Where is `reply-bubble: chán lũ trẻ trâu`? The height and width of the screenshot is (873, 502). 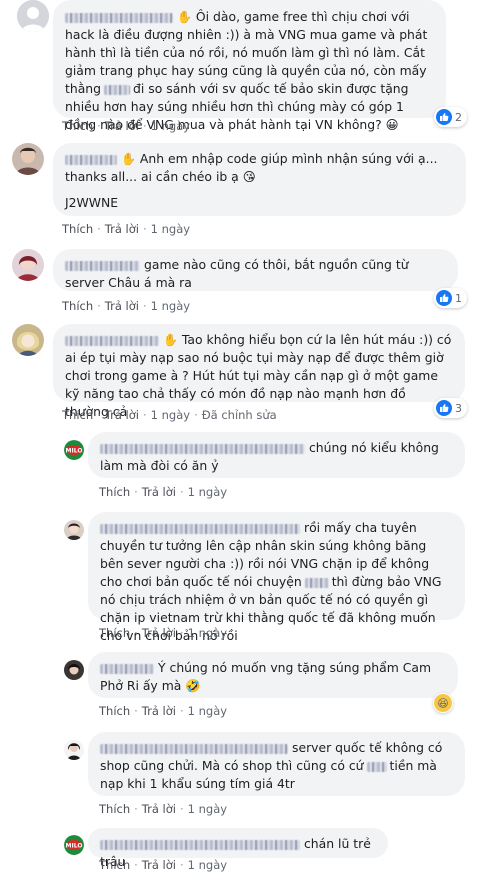
reply-bubble: chán lũ trẻ trâu is located at coordinates (238, 848).